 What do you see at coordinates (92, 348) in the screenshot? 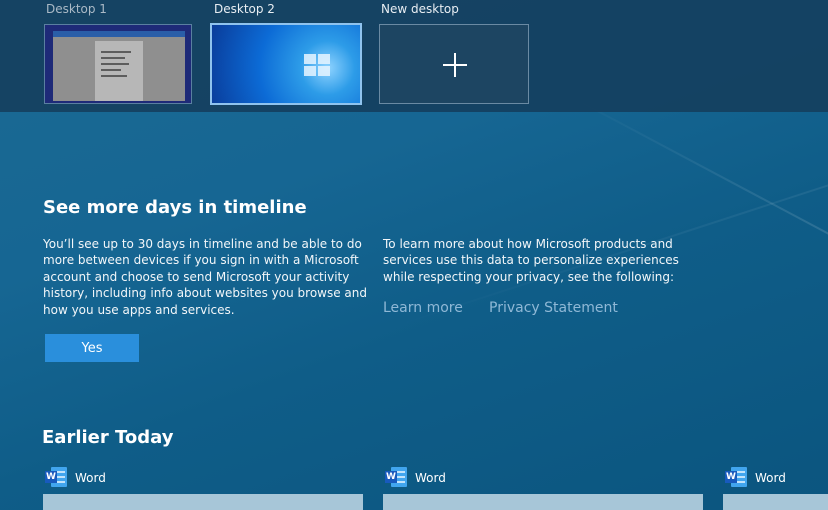
I see `yes-button: Yes` at bounding box center [92, 348].